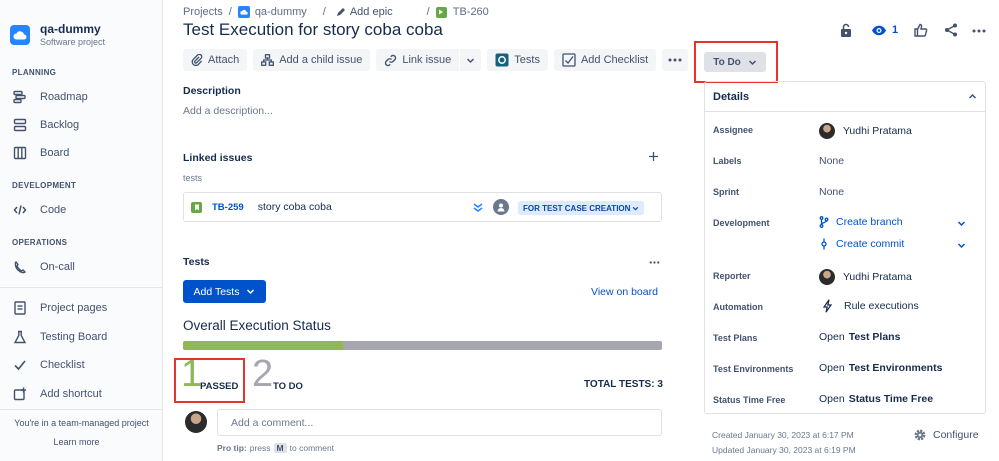  I want to click on breadcrumb-project: qa-dummy, so click(275, 12).